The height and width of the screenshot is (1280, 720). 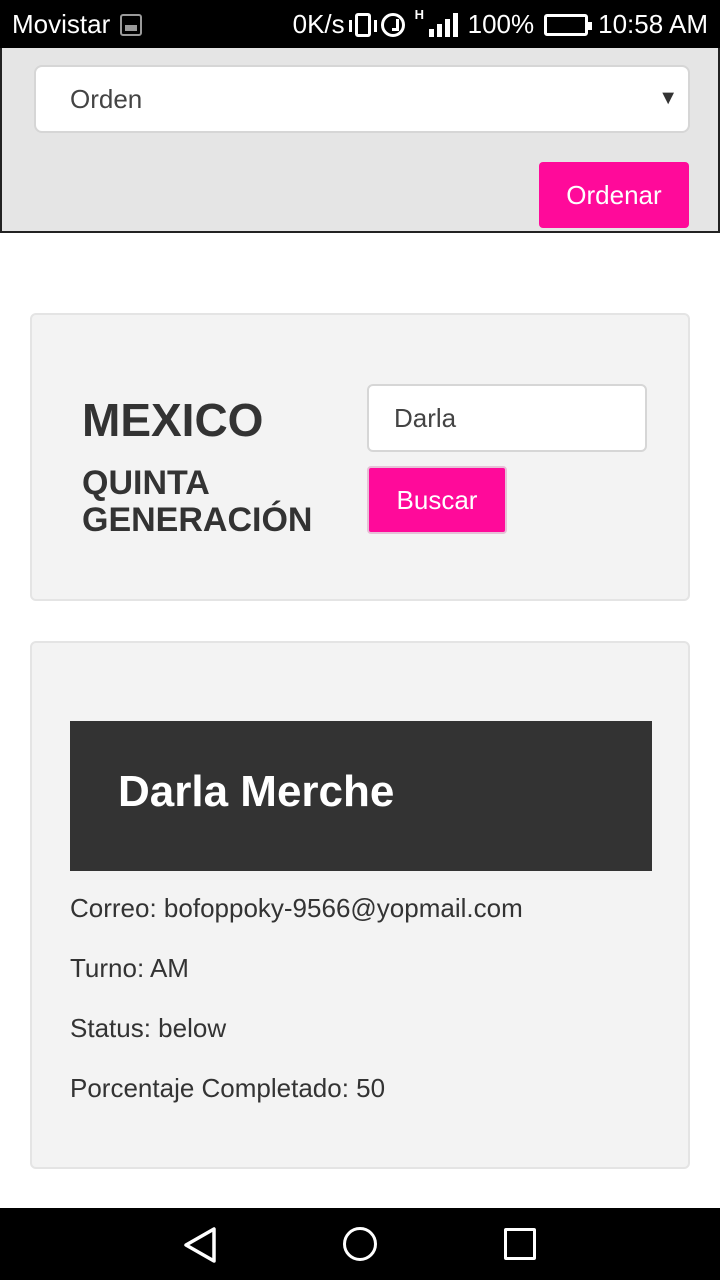 I want to click on clock: 10:58 AM, so click(x=653, y=24).